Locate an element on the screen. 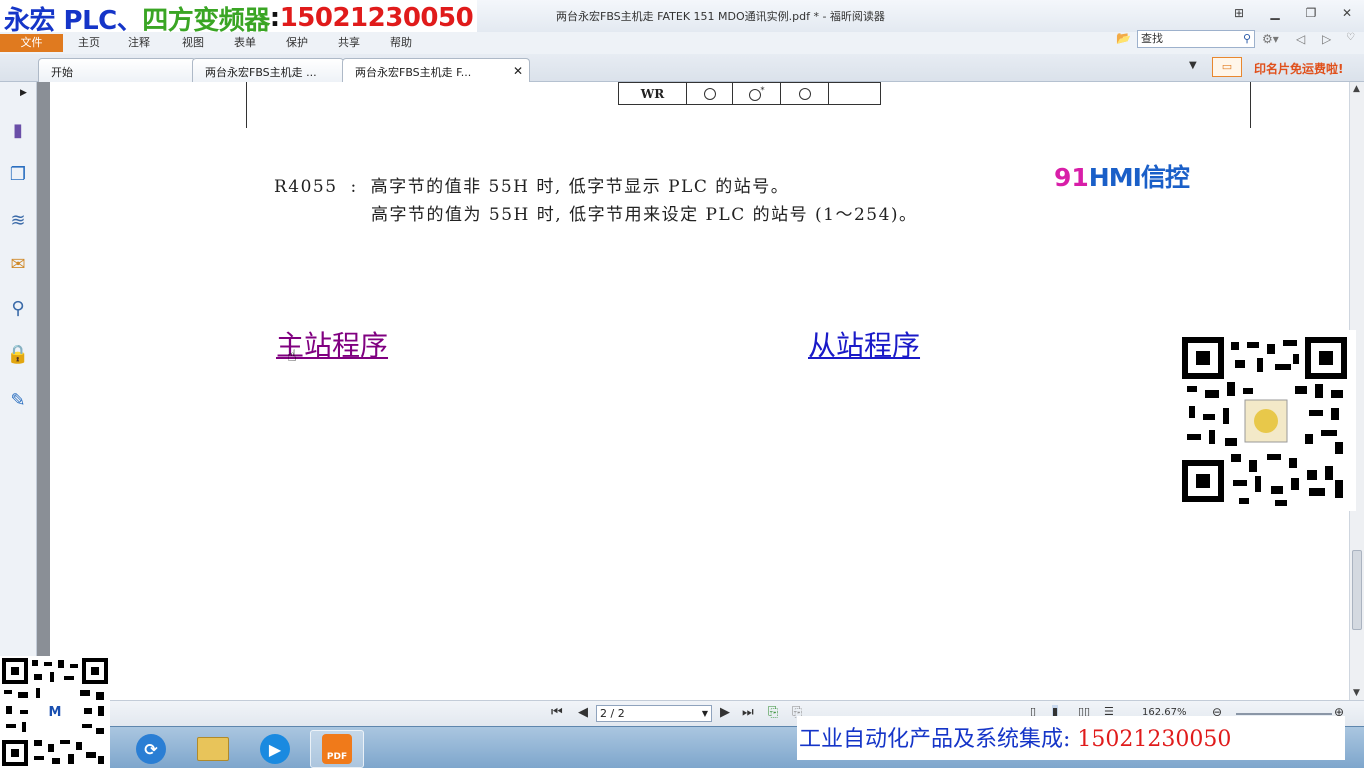 Image resolution: width=1364 pixels, height=768 pixels. comments-icon: ✉ is located at coordinates (18, 264).